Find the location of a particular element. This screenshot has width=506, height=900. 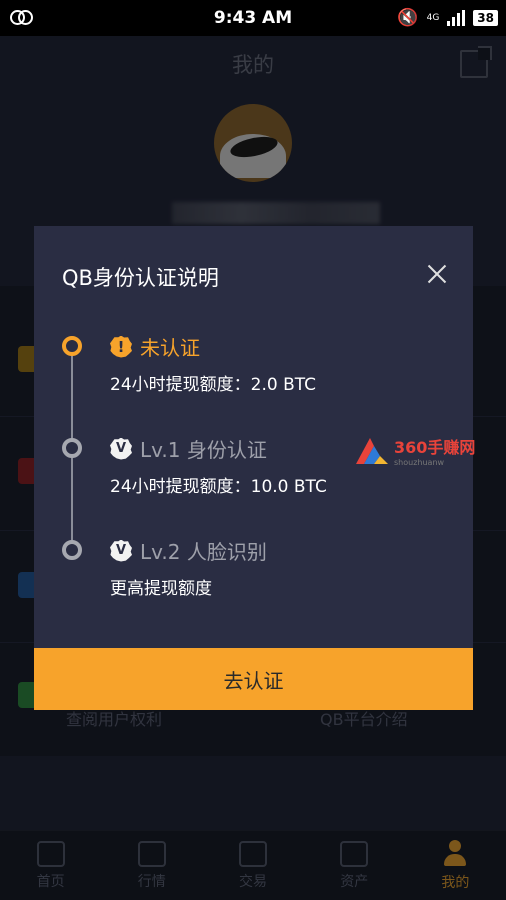

mute-icon: 🔇 is located at coordinates (408, 18).